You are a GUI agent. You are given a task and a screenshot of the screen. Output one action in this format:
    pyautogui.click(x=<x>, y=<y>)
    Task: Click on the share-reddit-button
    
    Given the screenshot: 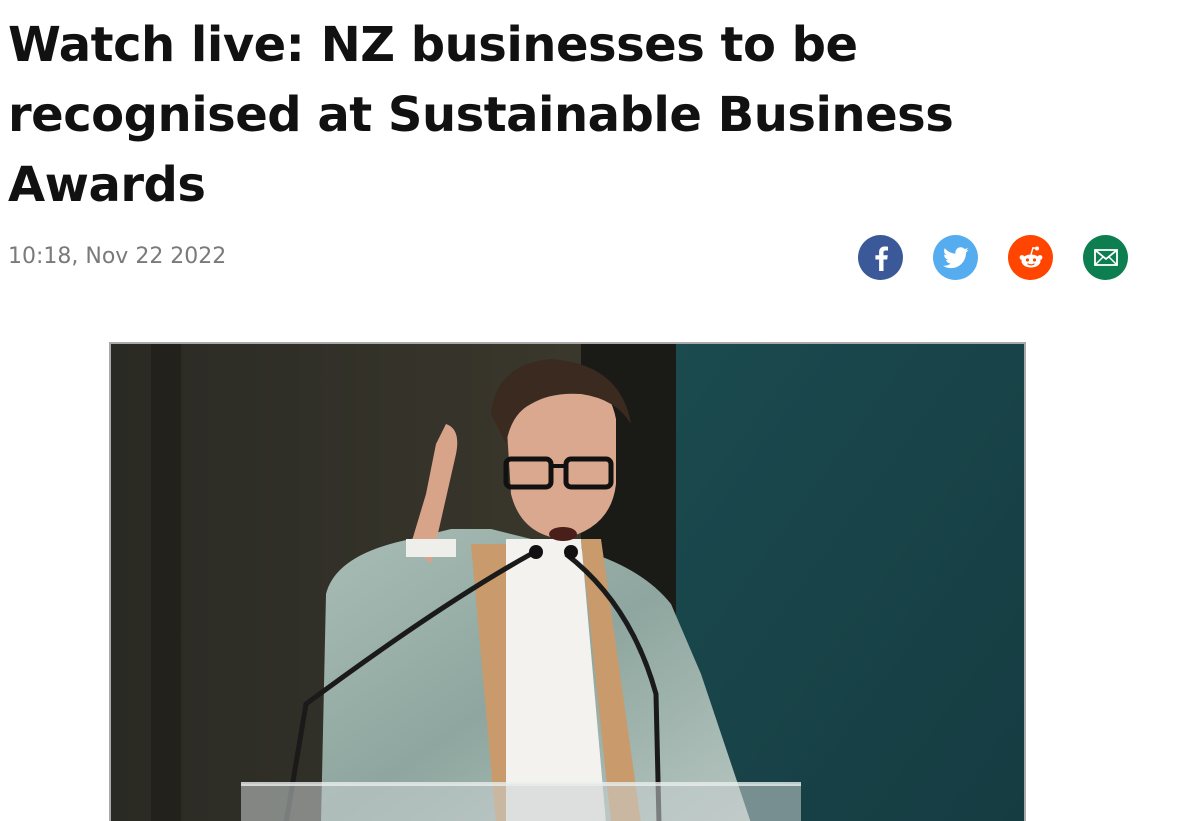 What is the action you would take?
    pyautogui.click(x=1030, y=257)
    